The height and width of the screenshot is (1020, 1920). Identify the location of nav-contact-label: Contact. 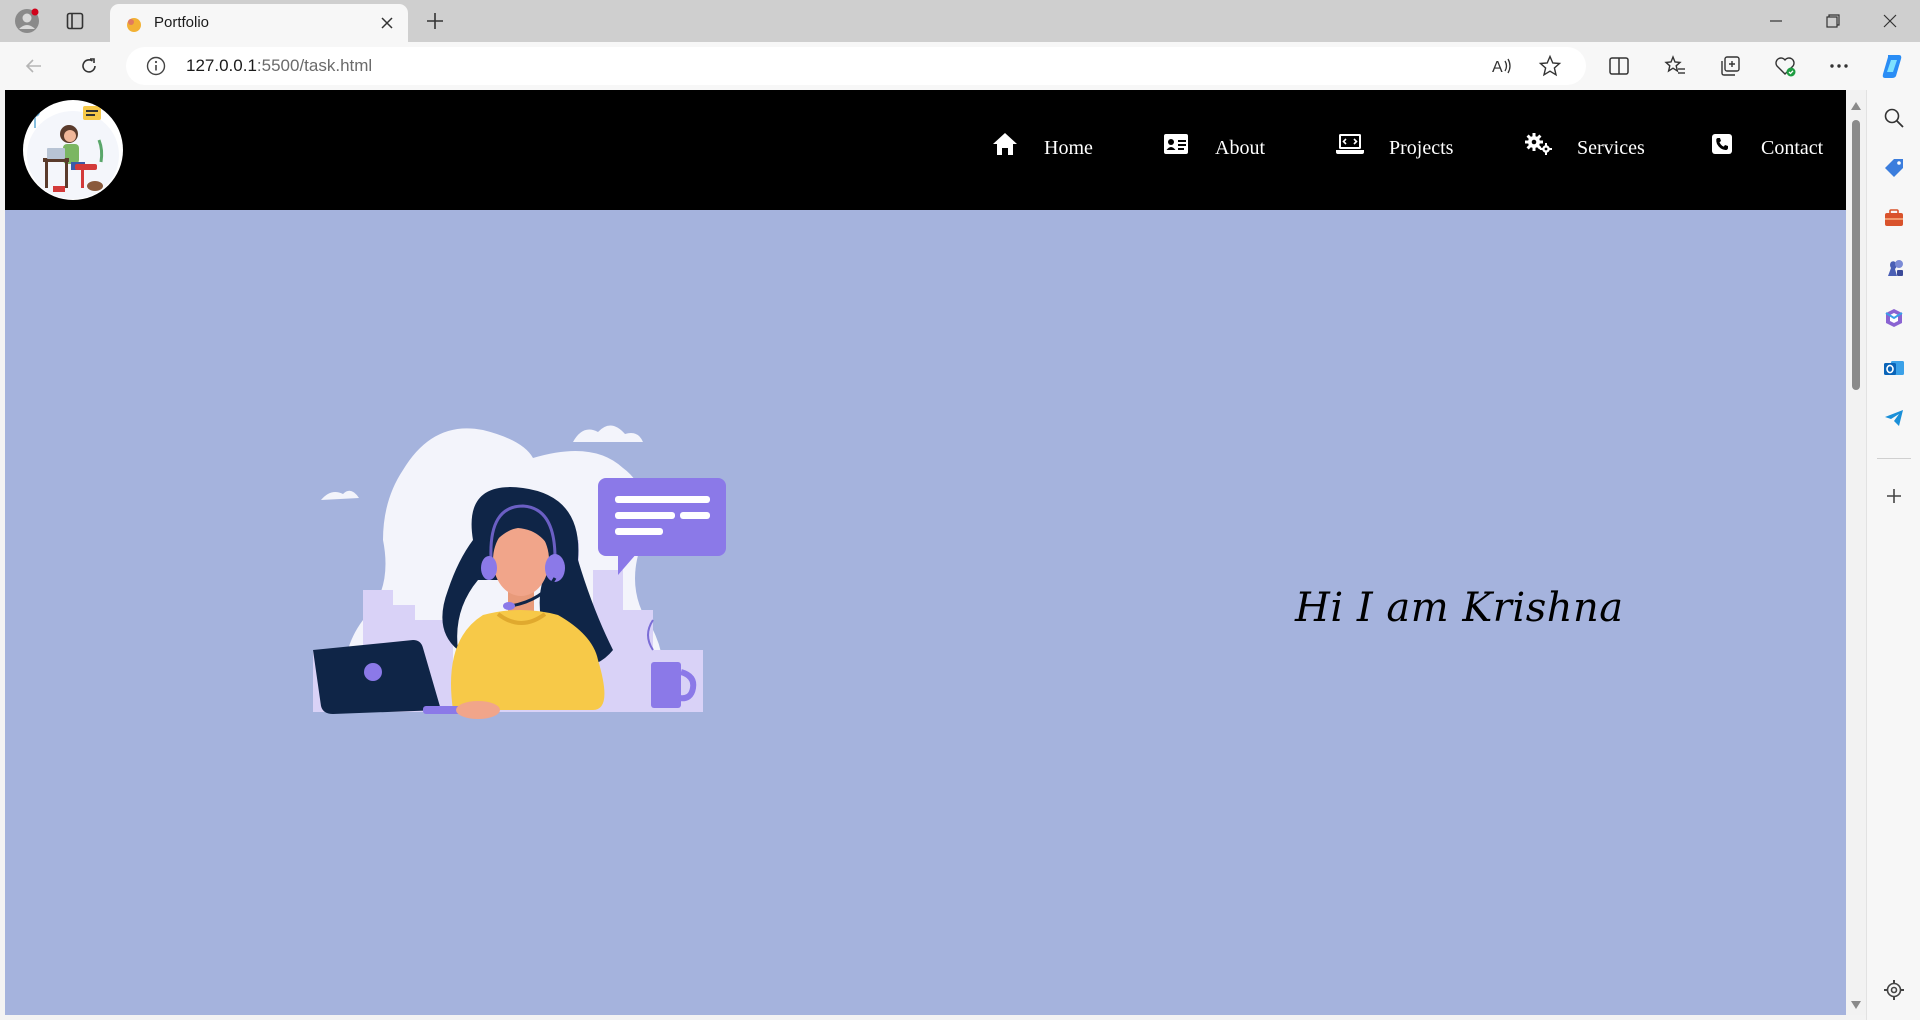
(1792, 147).